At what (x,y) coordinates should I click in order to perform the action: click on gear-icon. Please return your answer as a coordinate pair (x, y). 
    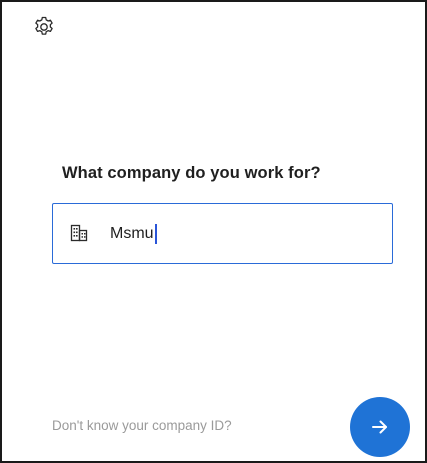
    Looking at the image, I should click on (44, 27).